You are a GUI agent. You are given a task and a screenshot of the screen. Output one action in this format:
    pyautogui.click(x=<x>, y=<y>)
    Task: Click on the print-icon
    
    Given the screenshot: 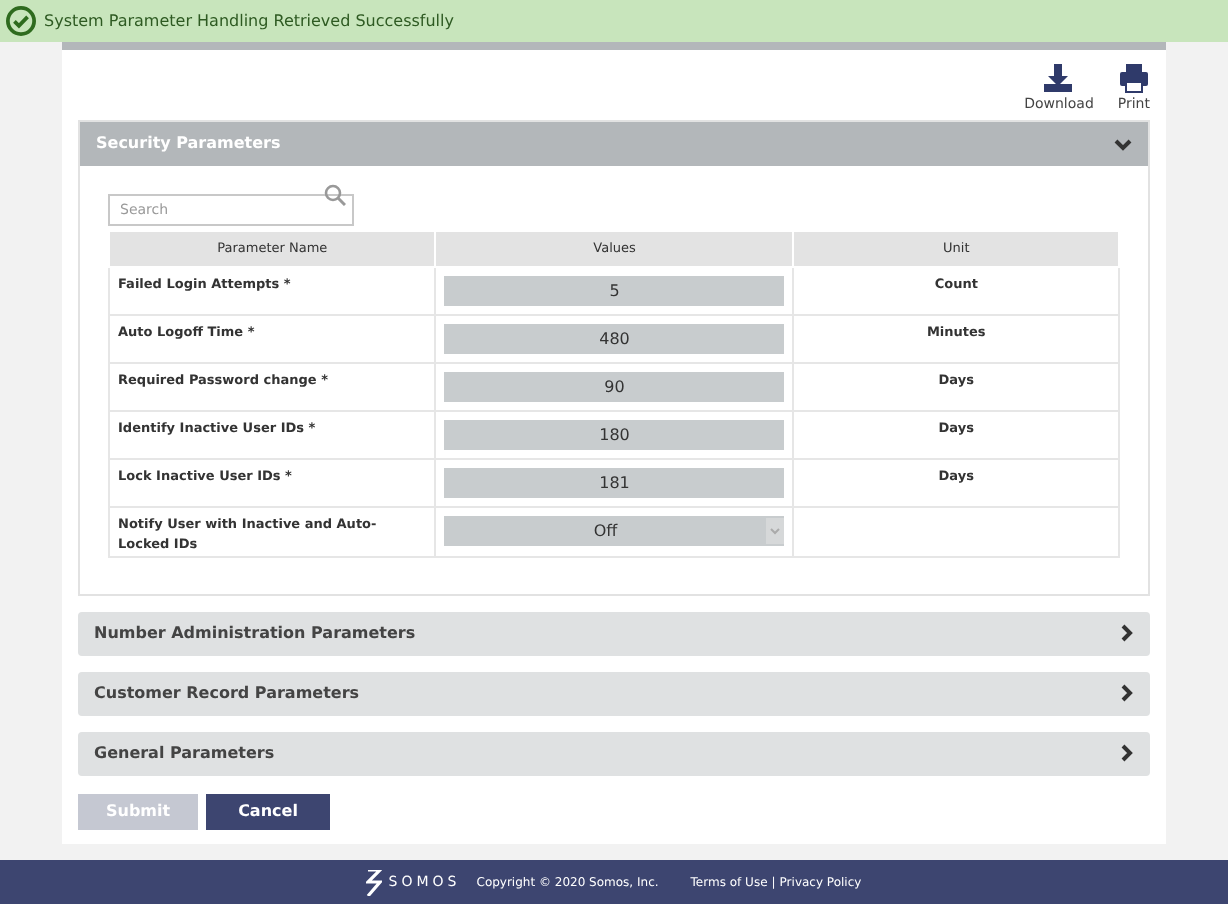 What is the action you would take?
    pyautogui.click(x=1133, y=78)
    